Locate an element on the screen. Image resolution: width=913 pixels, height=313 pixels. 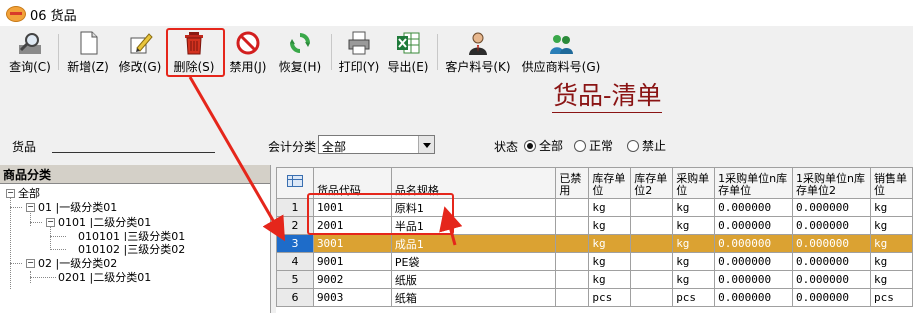
arrow-to-rows is located at coordinates (451, 226).